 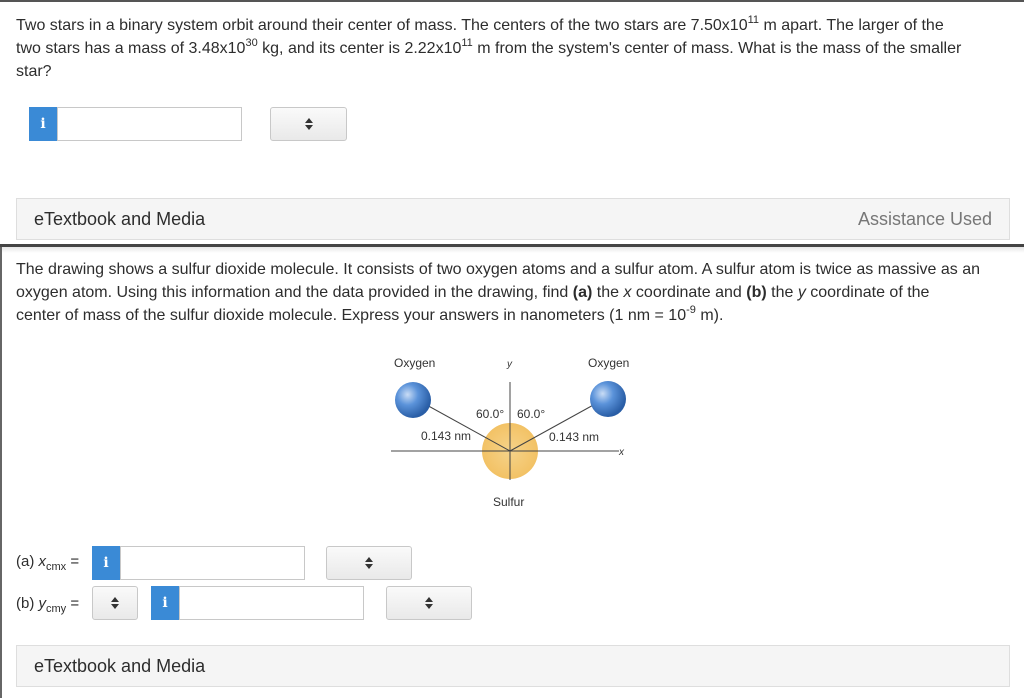 What do you see at coordinates (414, 363) in the screenshot?
I see `oxygen-left-label: Oxygen` at bounding box center [414, 363].